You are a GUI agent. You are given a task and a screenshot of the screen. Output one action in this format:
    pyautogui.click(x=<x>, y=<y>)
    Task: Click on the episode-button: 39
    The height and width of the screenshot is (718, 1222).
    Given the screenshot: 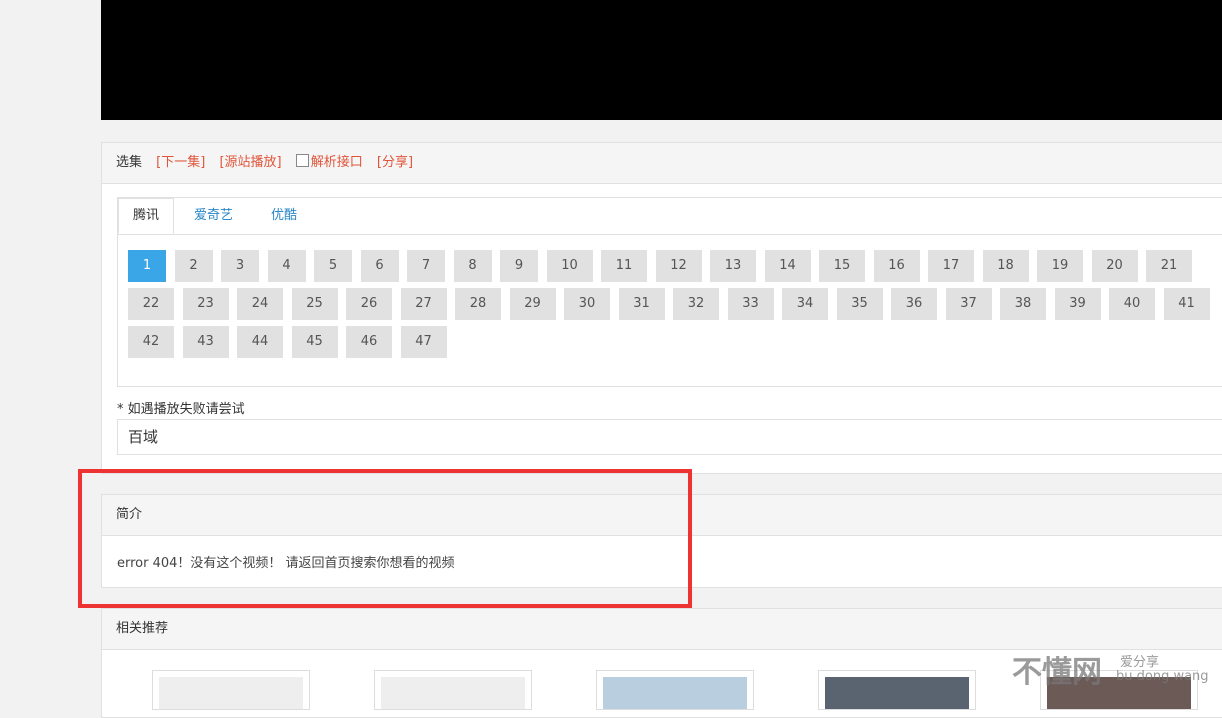 What is the action you would take?
    pyautogui.click(x=1077, y=304)
    